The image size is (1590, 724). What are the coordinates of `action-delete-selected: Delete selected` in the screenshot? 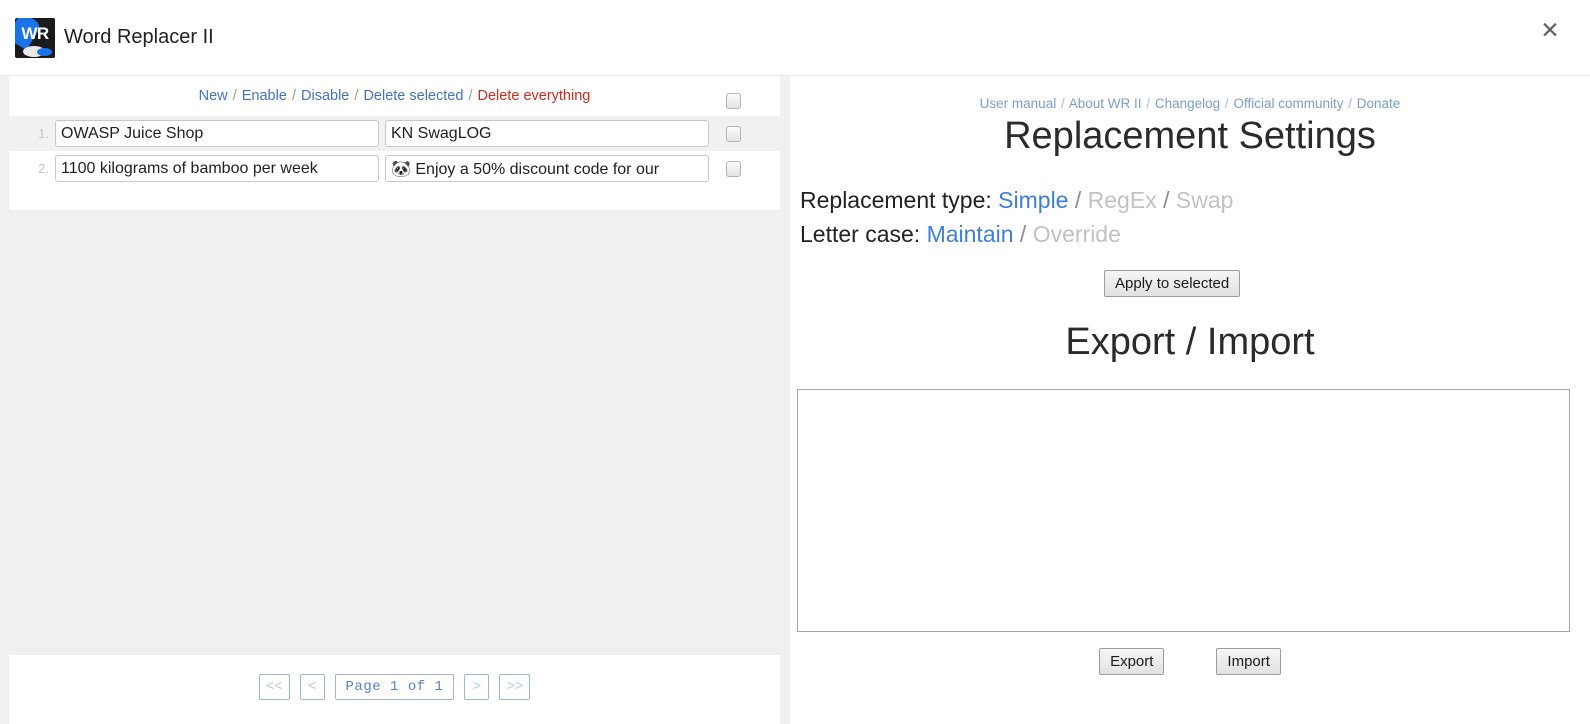 It's located at (413, 96).